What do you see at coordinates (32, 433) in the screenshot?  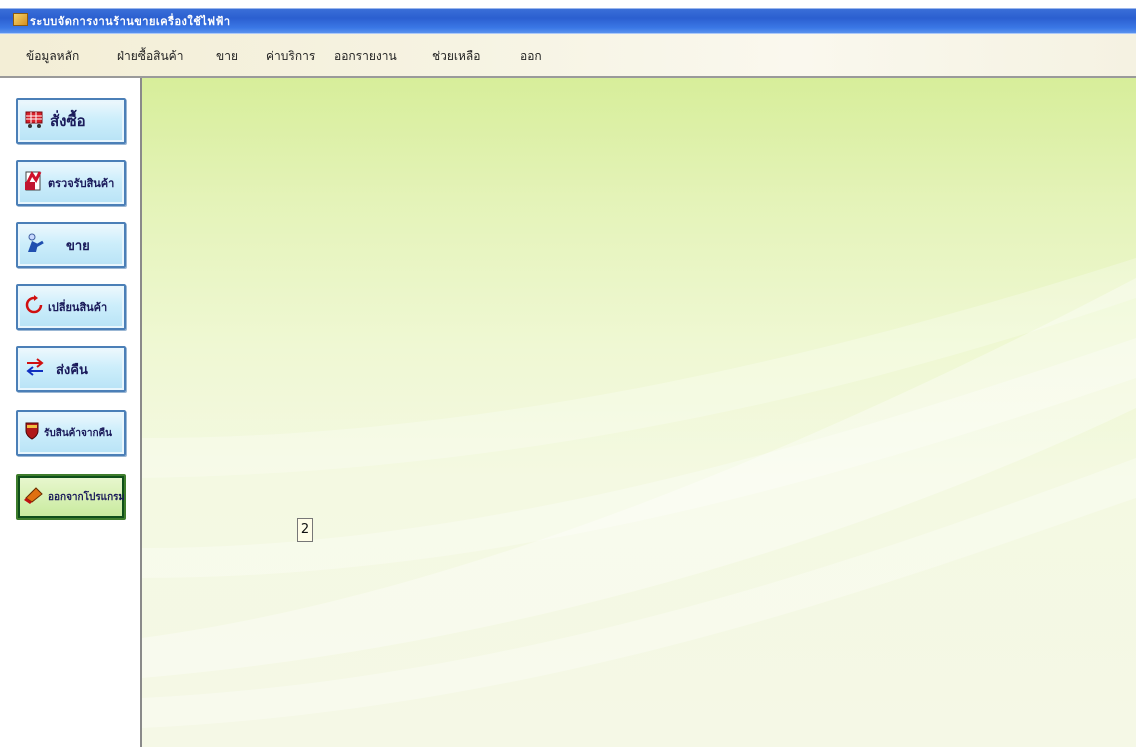 I see `shield-icon` at bounding box center [32, 433].